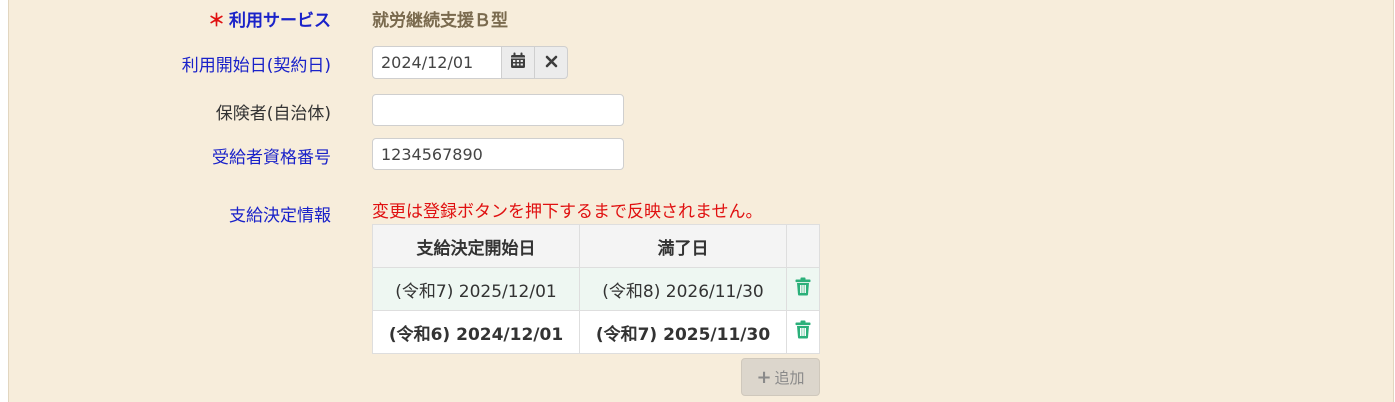 The height and width of the screenshot is (402, 1395). I want to click on service-label-text: 利用サービス, so click(280, 21).